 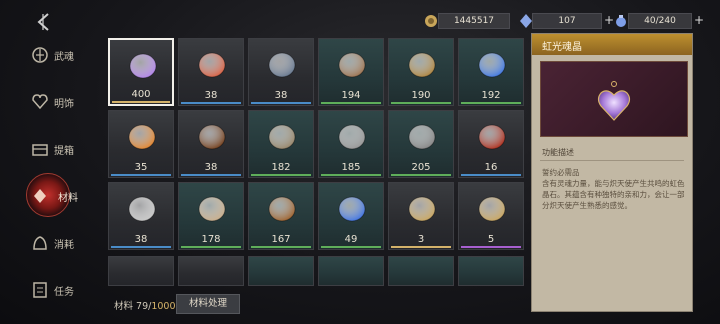 I want to click on back-button, so click(x=44, y=22).